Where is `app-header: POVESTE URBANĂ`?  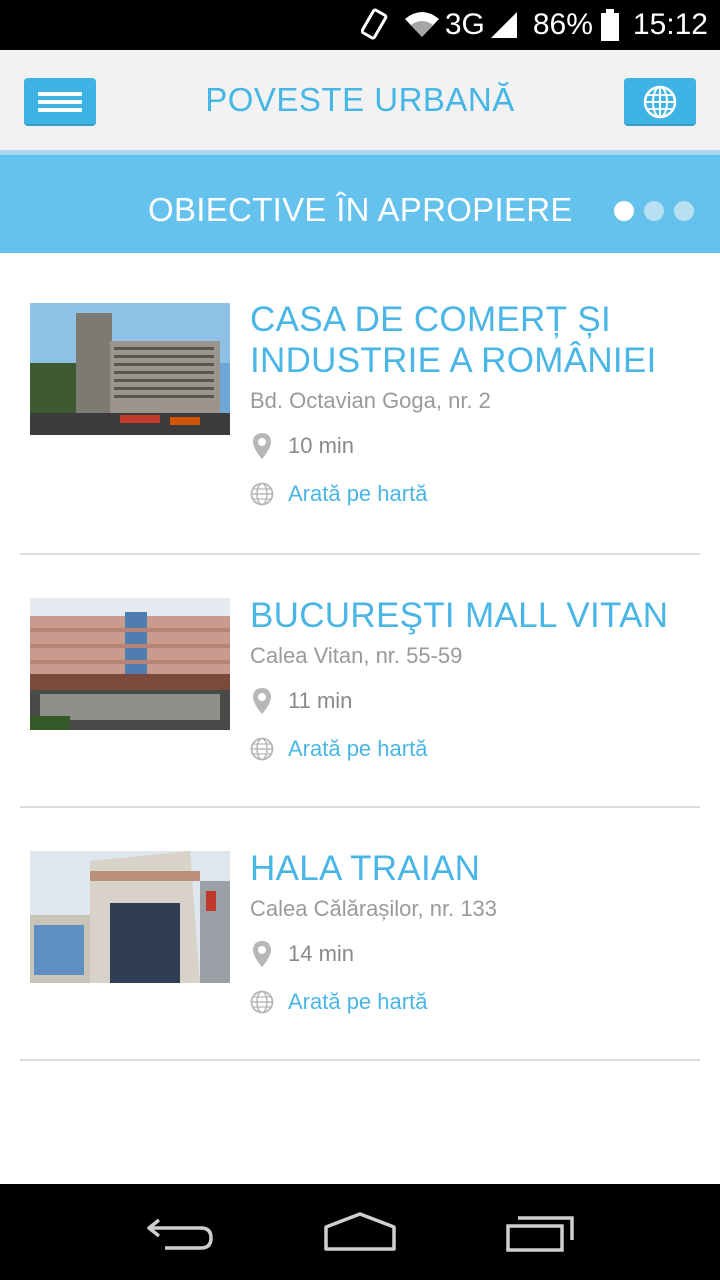
app-header: POVESTE URBANĂ is located at coordinates (360, 100).